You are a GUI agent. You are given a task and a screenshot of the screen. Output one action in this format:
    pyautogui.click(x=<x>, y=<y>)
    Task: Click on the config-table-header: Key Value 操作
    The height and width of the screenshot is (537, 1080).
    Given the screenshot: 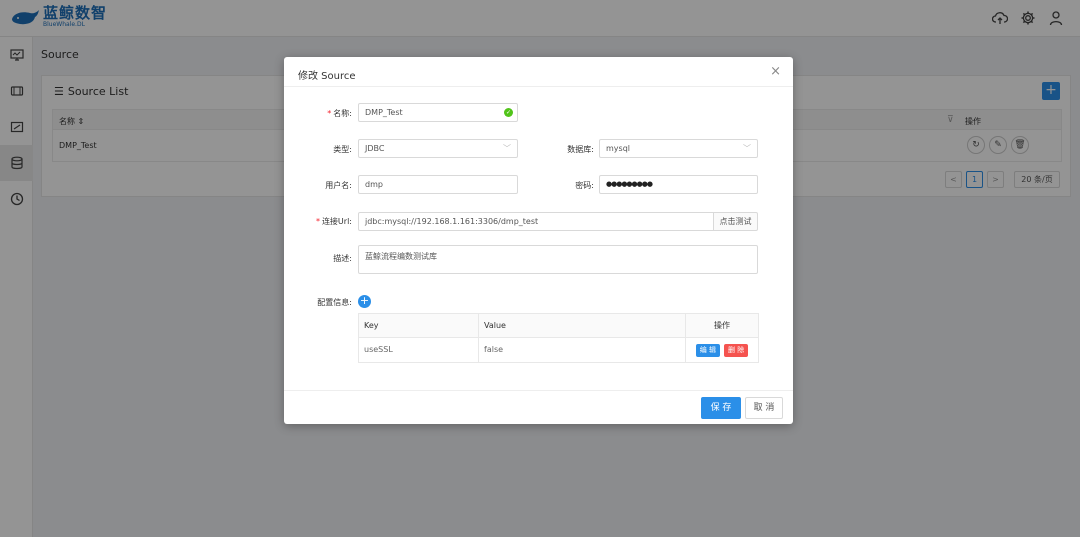 What is the action you would take?
    pyautogui.click(x=558, y=326)
    